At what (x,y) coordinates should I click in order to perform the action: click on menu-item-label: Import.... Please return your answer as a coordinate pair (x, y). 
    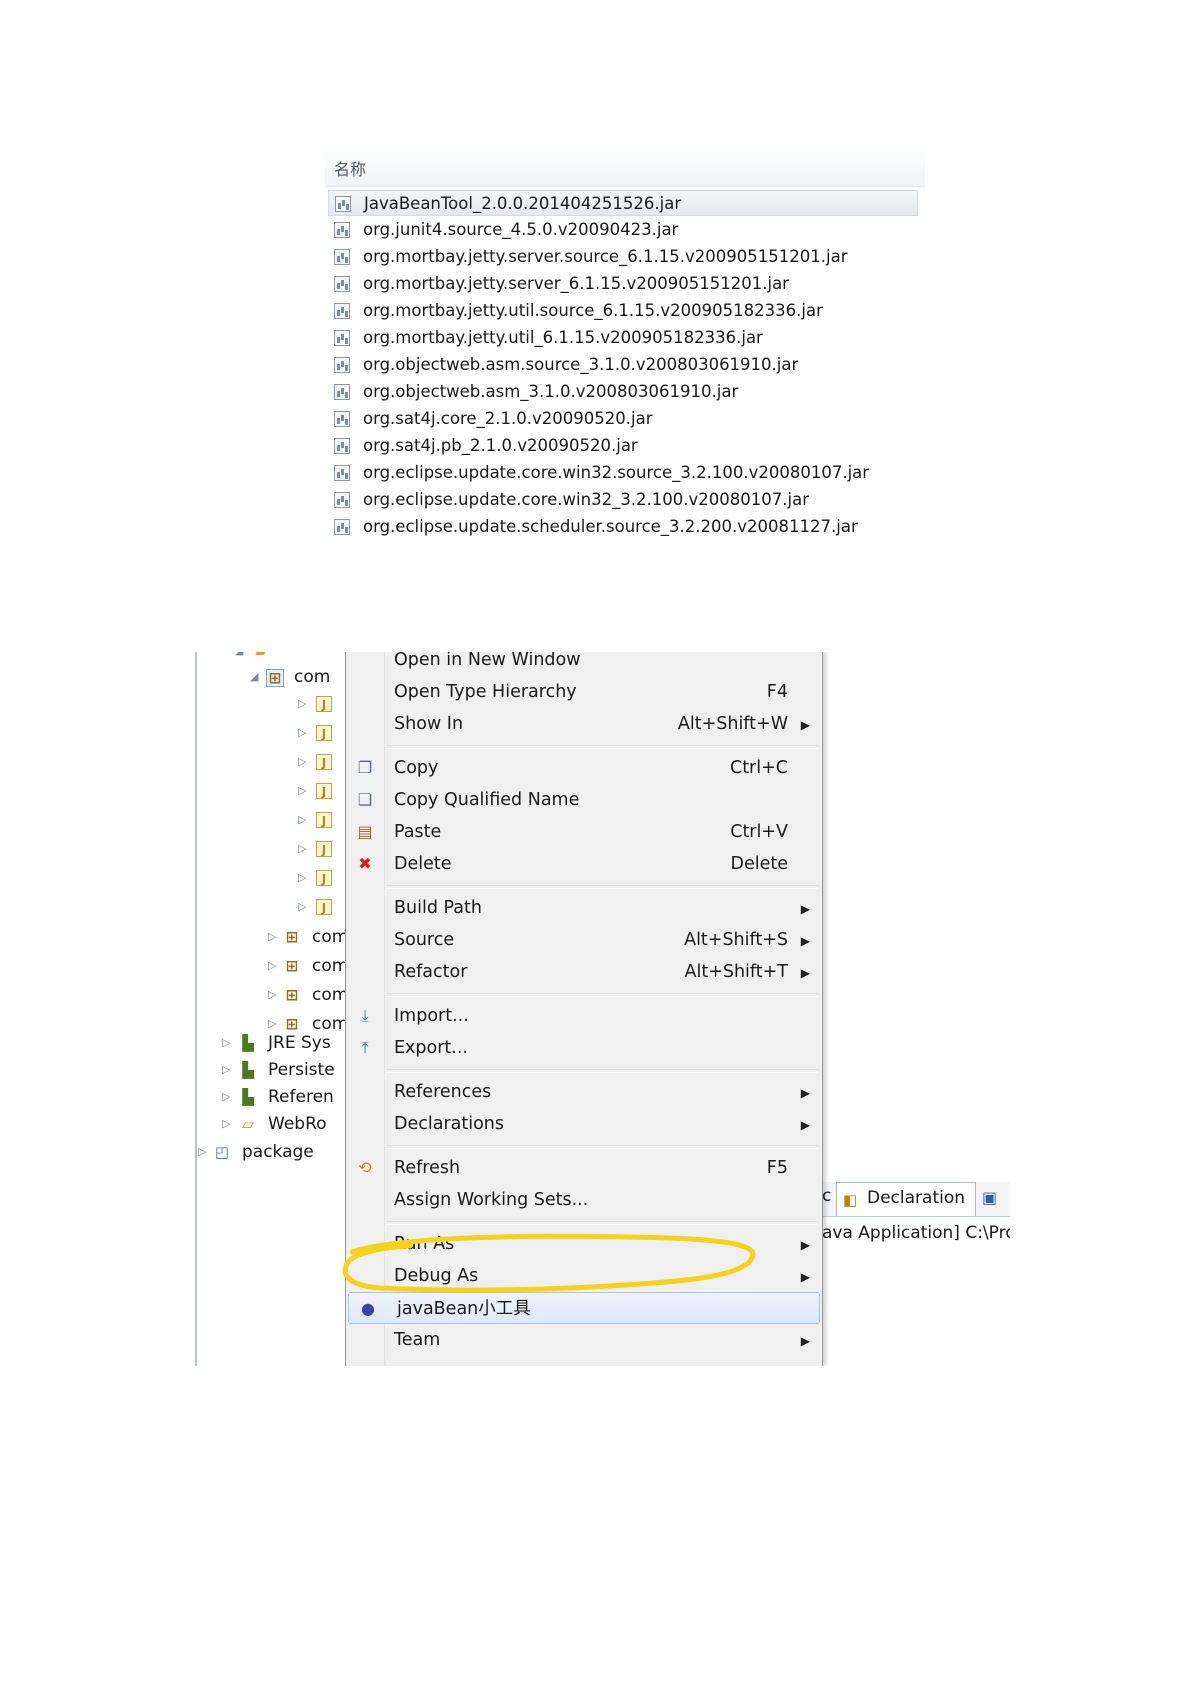
    Looking at the image, I should click on (431, 1016).